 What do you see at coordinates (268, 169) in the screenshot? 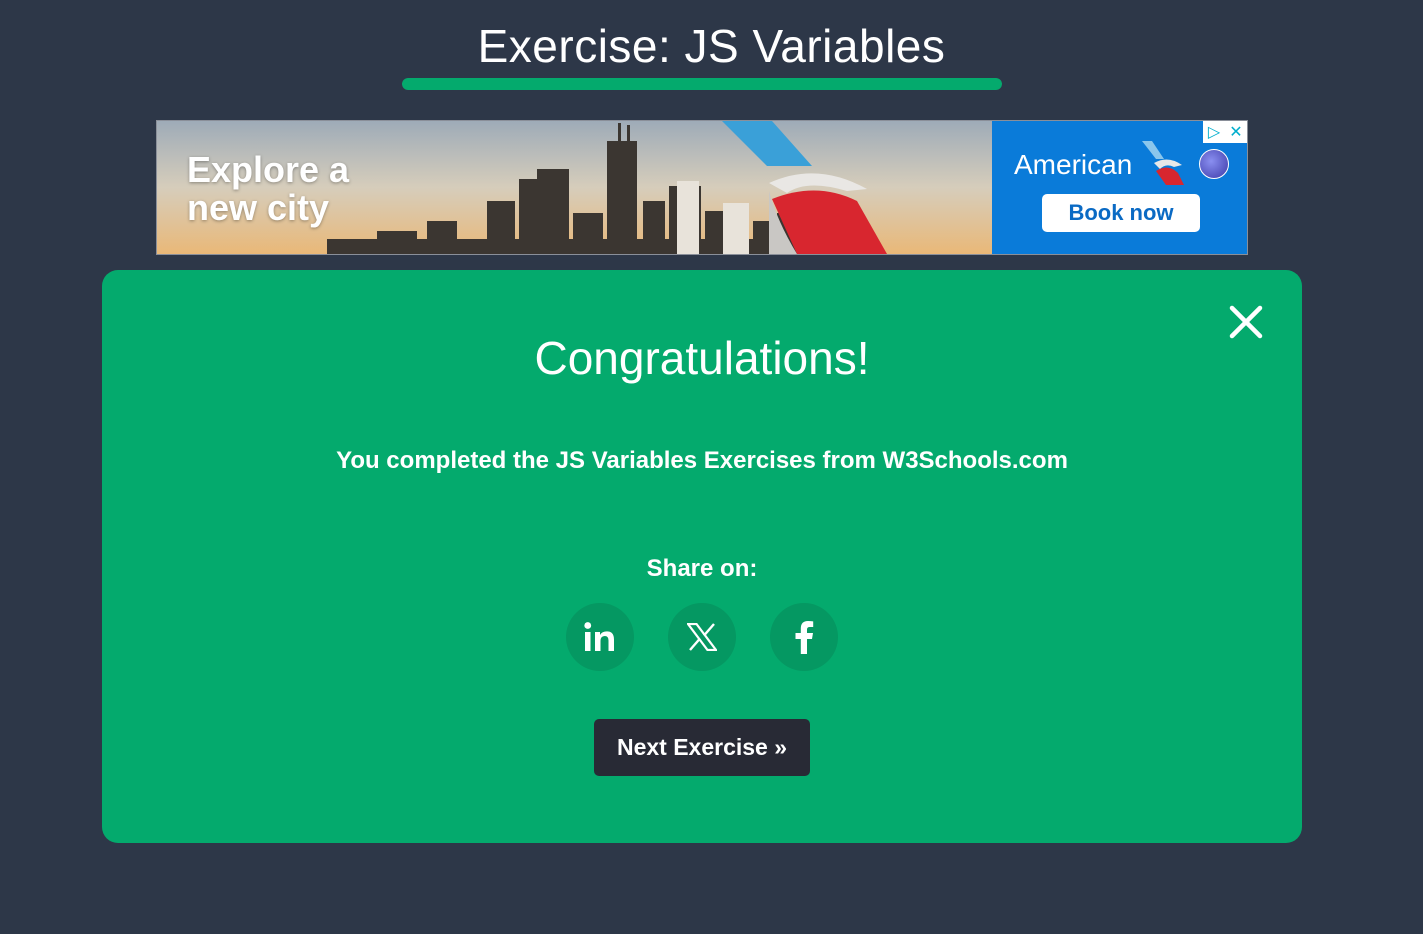
I see `ad-headline-line1: Explore a` at bounding box center [268, 169].